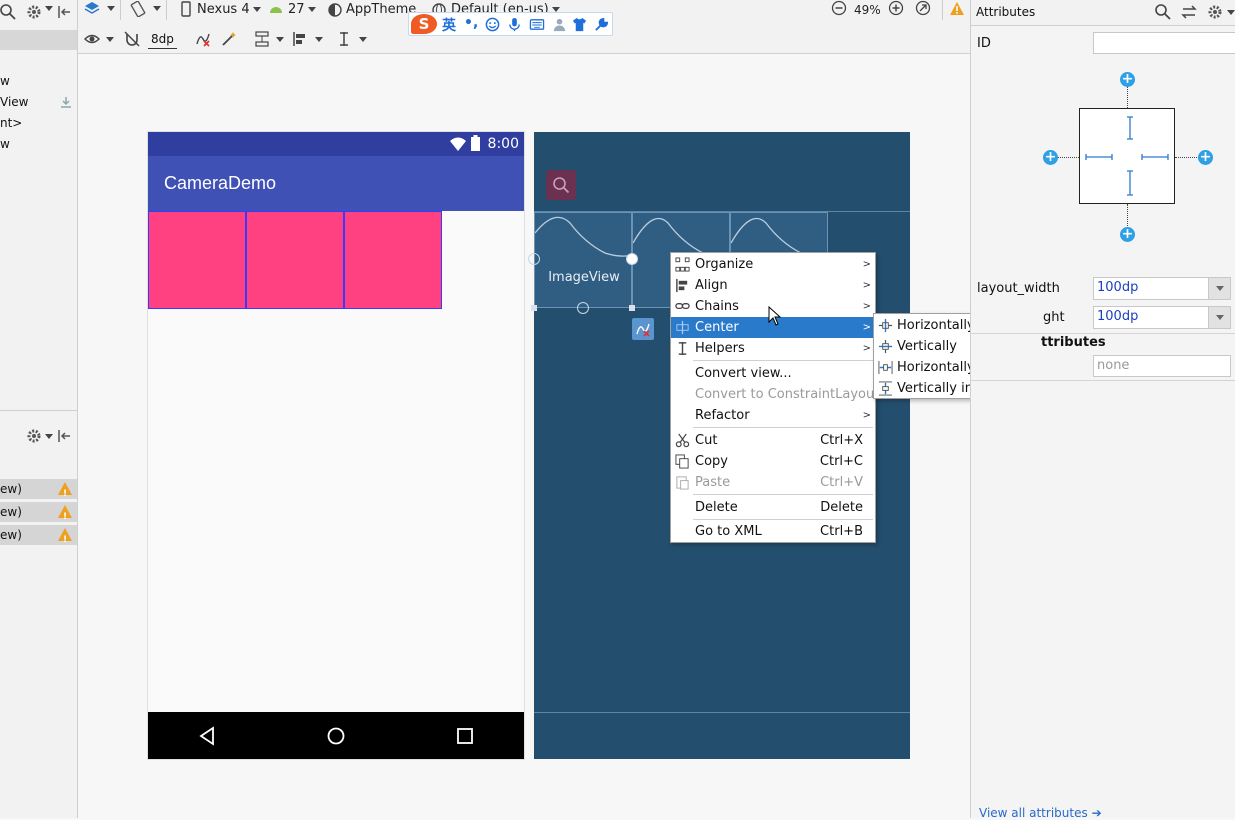 The image size is (1235, 820). Describe the element at coordinates (514, 24) in the screenshot. I see `microphone-icon` at that location.